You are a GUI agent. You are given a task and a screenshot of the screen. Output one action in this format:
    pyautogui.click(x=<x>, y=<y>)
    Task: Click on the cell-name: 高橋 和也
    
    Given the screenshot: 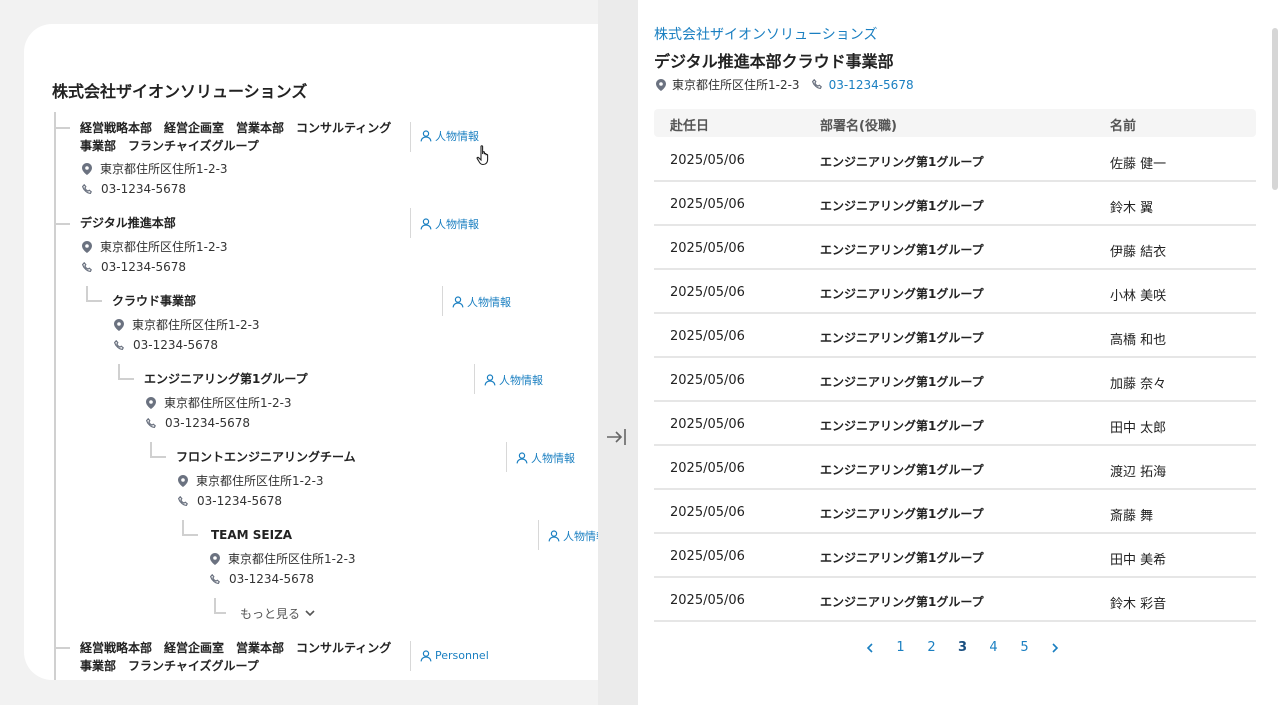 What is the action you would take?
    pyautogui.click(x=1138, y=340)
    